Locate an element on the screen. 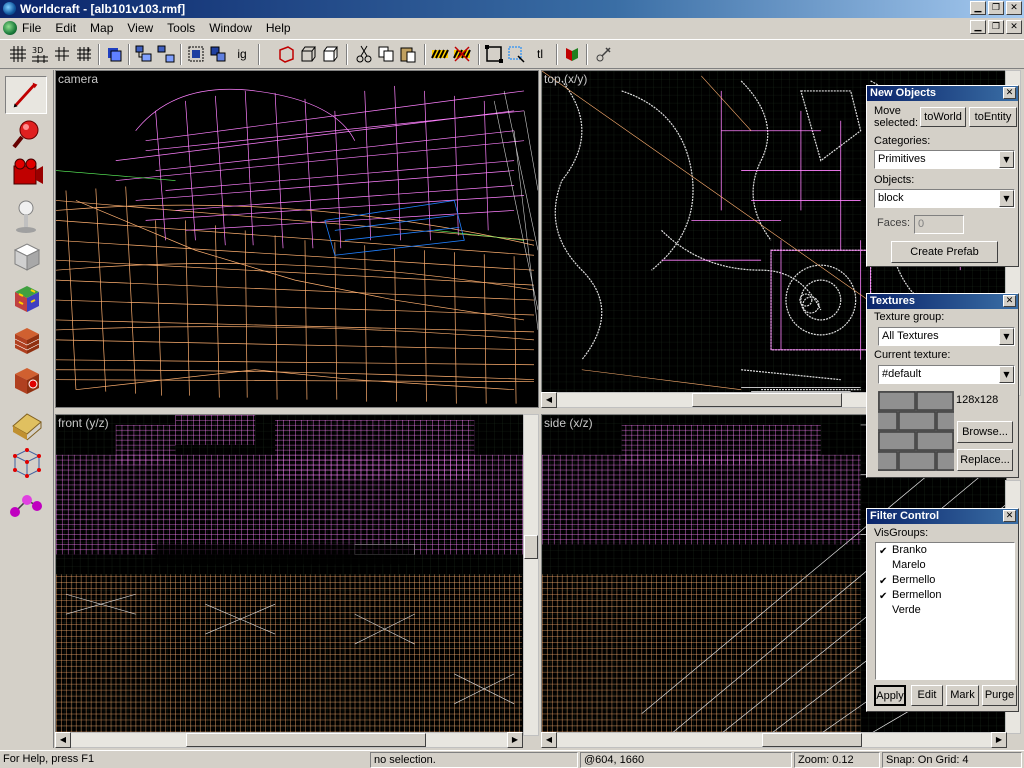 This screenshot has height=768, width=1024. vertex-tool-icon is located at coordinates (26, 463).